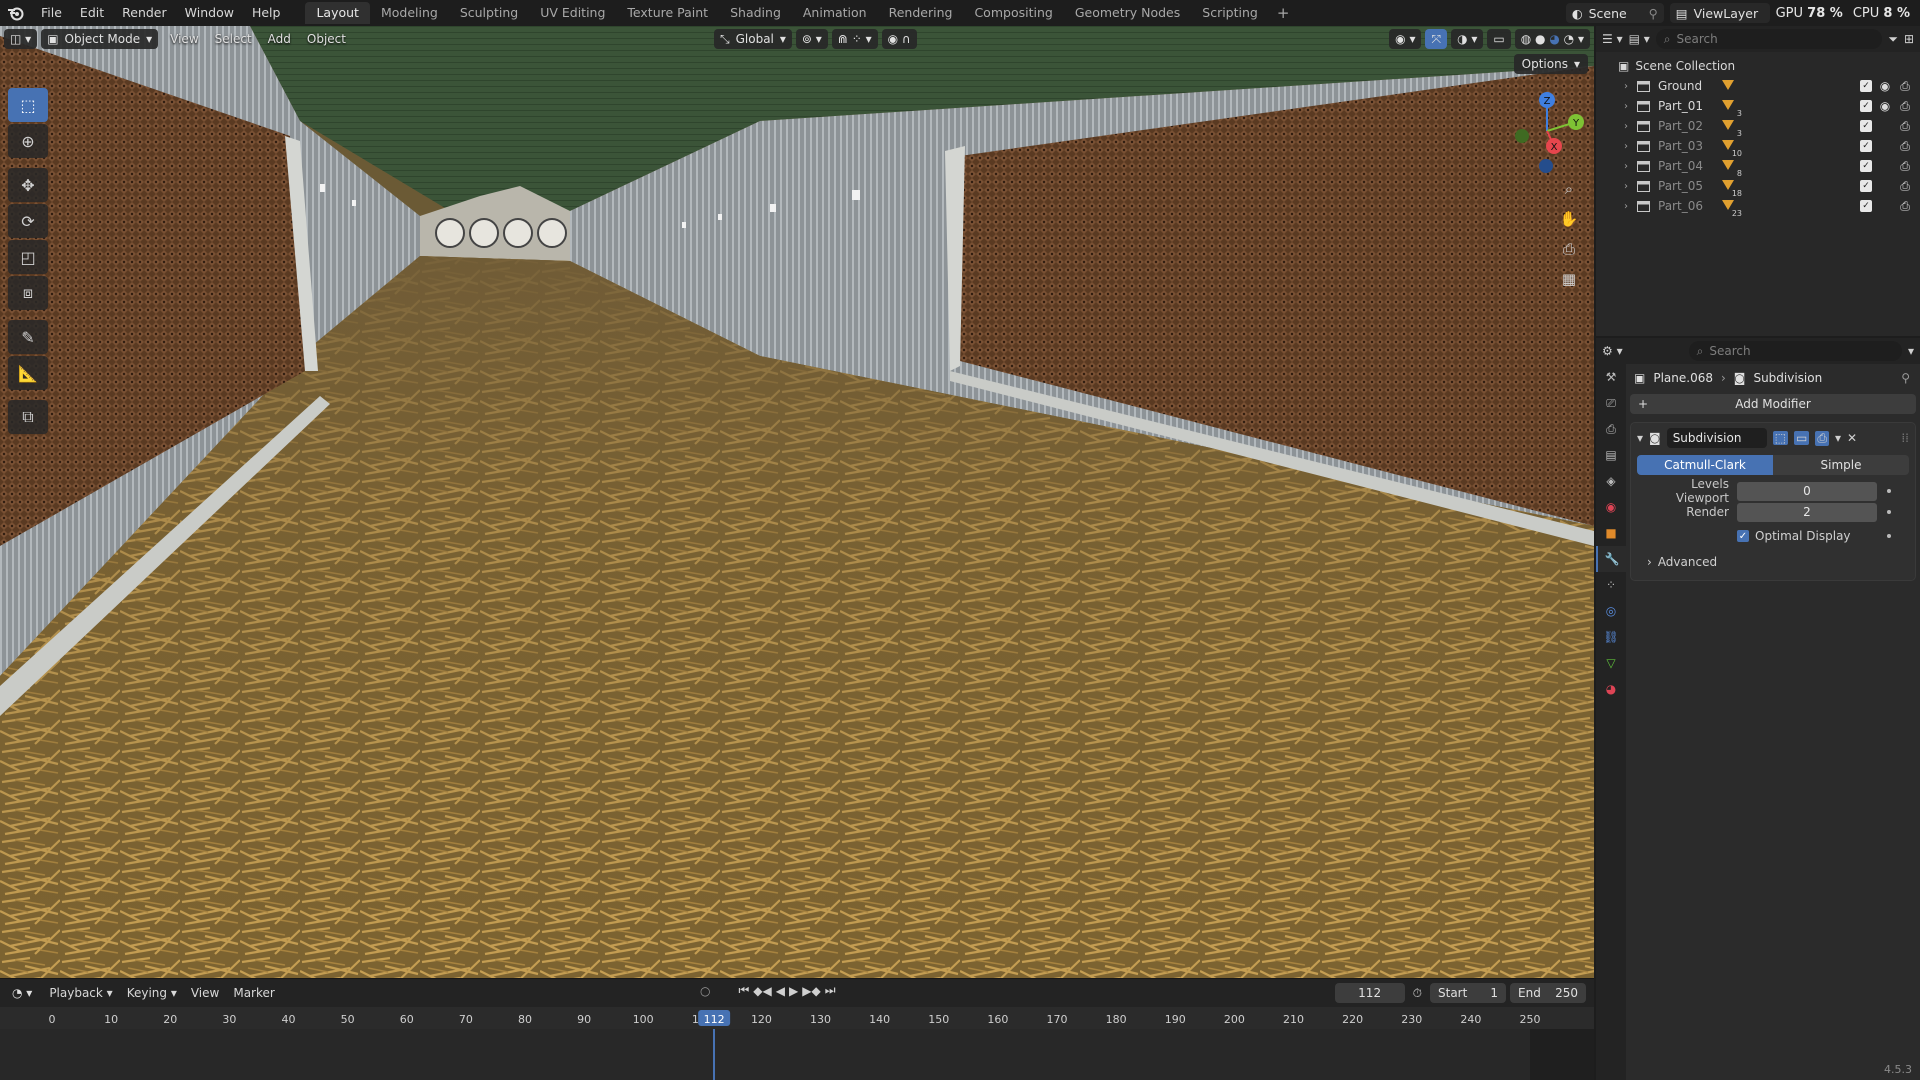 This screenshot has height=1080, width=1920. What do you see at coordinates (28, 221) in the screenshot?
I see `rotate-tool: ⟳` at bounding box center [28, 221].